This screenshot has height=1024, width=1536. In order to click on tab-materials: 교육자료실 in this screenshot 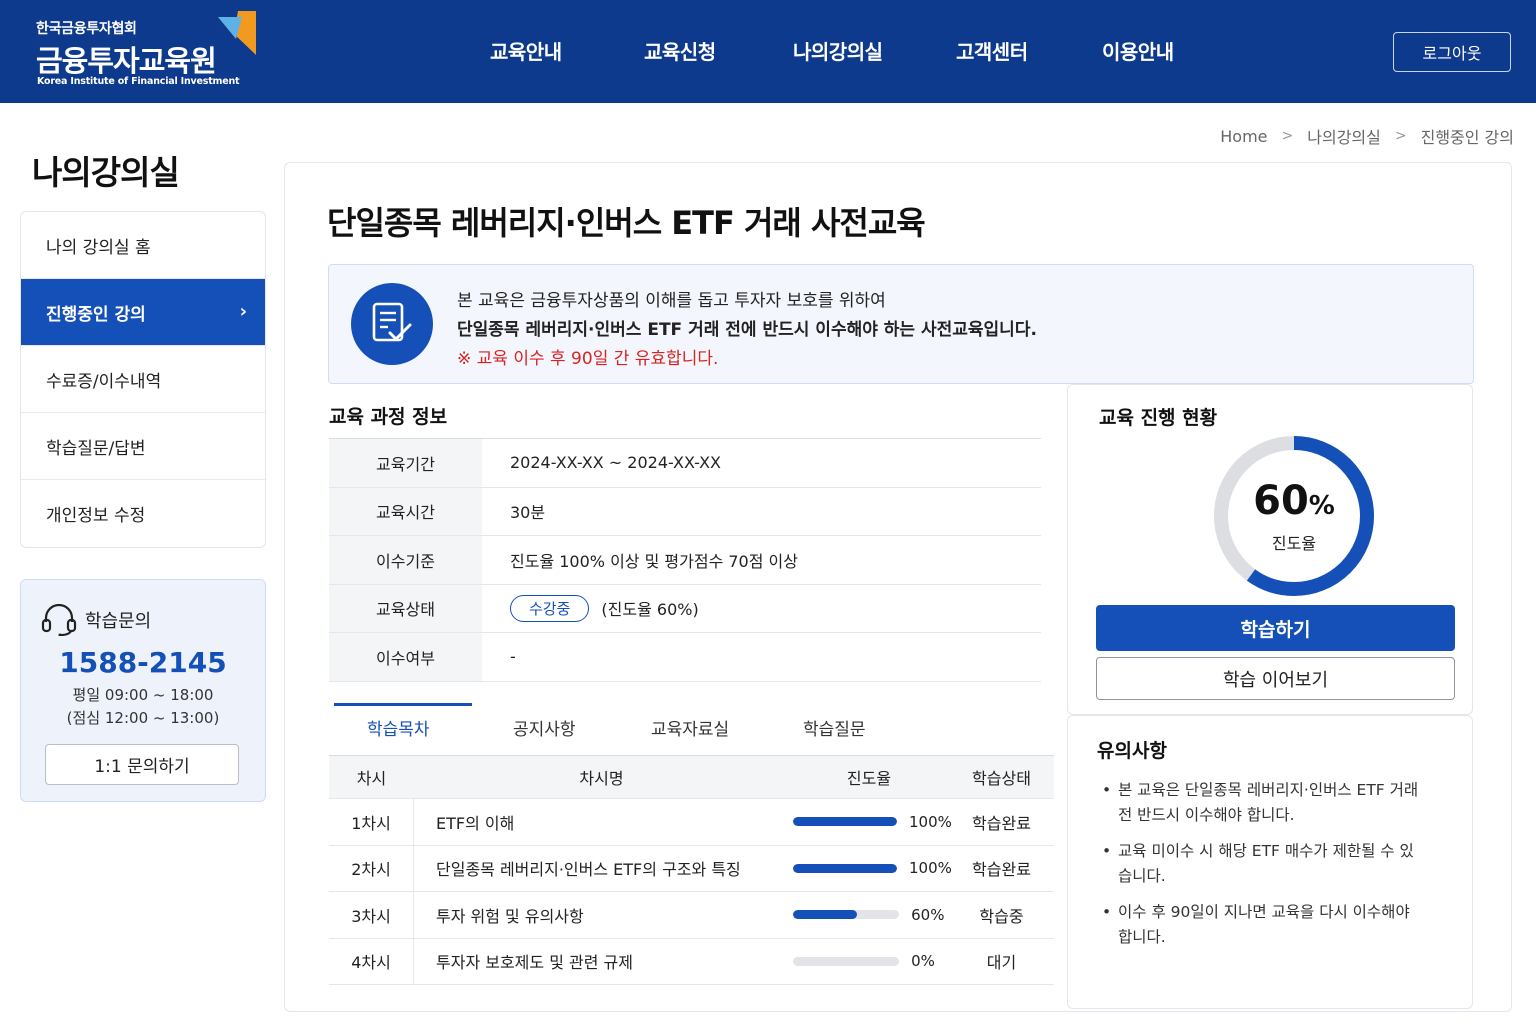, I will do `click(690, 727)`.